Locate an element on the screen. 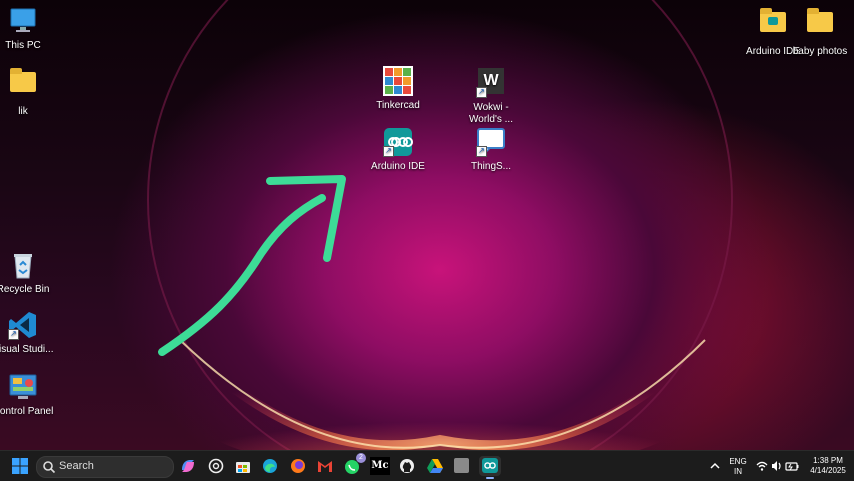  taskbar-whatsapp: 2 is located at coordinates (354, 464).